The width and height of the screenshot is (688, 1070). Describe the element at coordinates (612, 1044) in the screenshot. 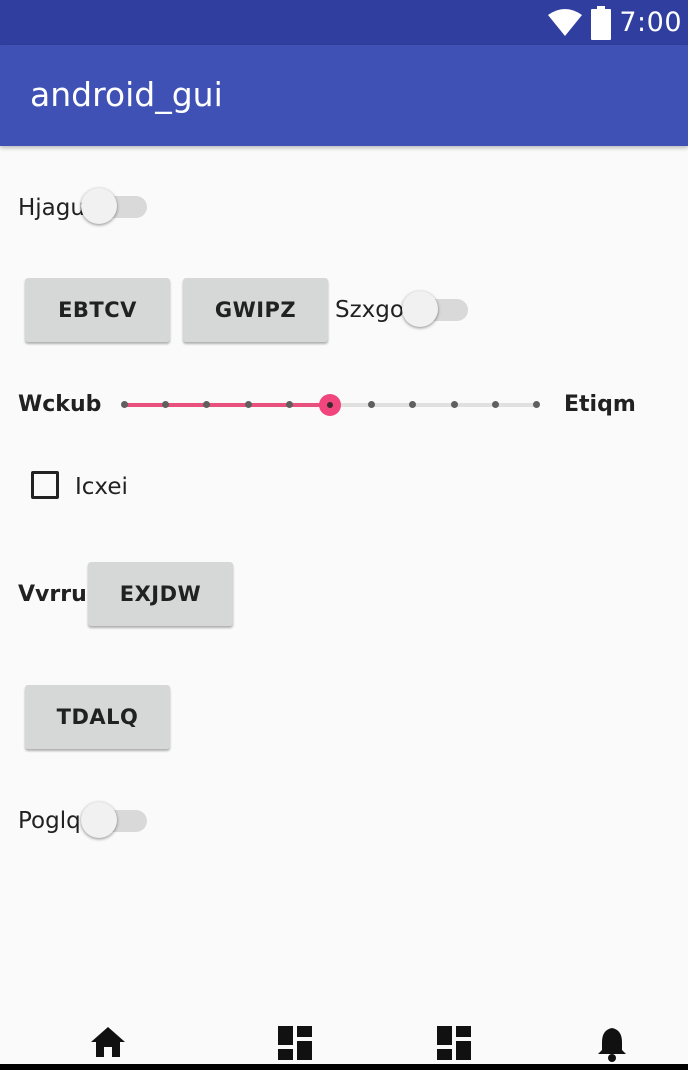

I see `notifications-icon` at that location.